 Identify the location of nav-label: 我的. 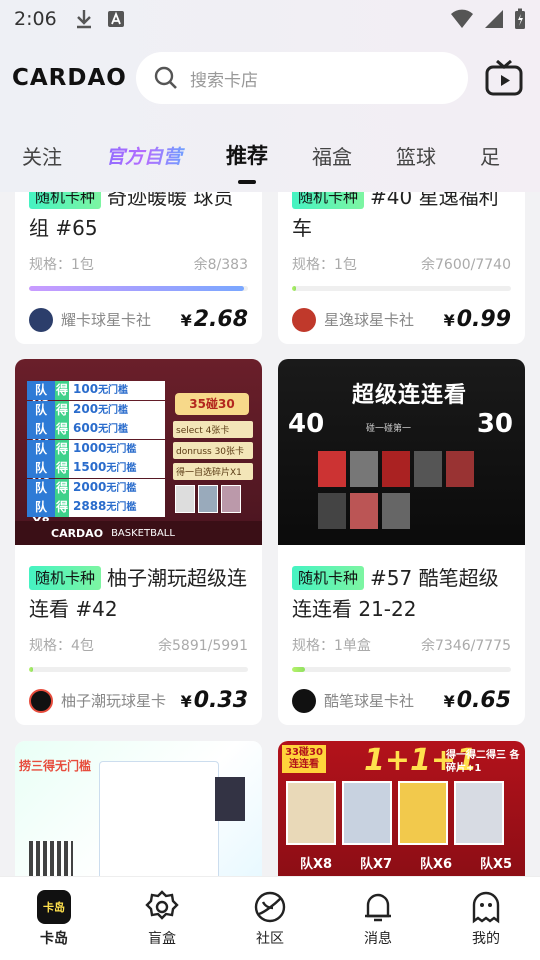
(486, 938).